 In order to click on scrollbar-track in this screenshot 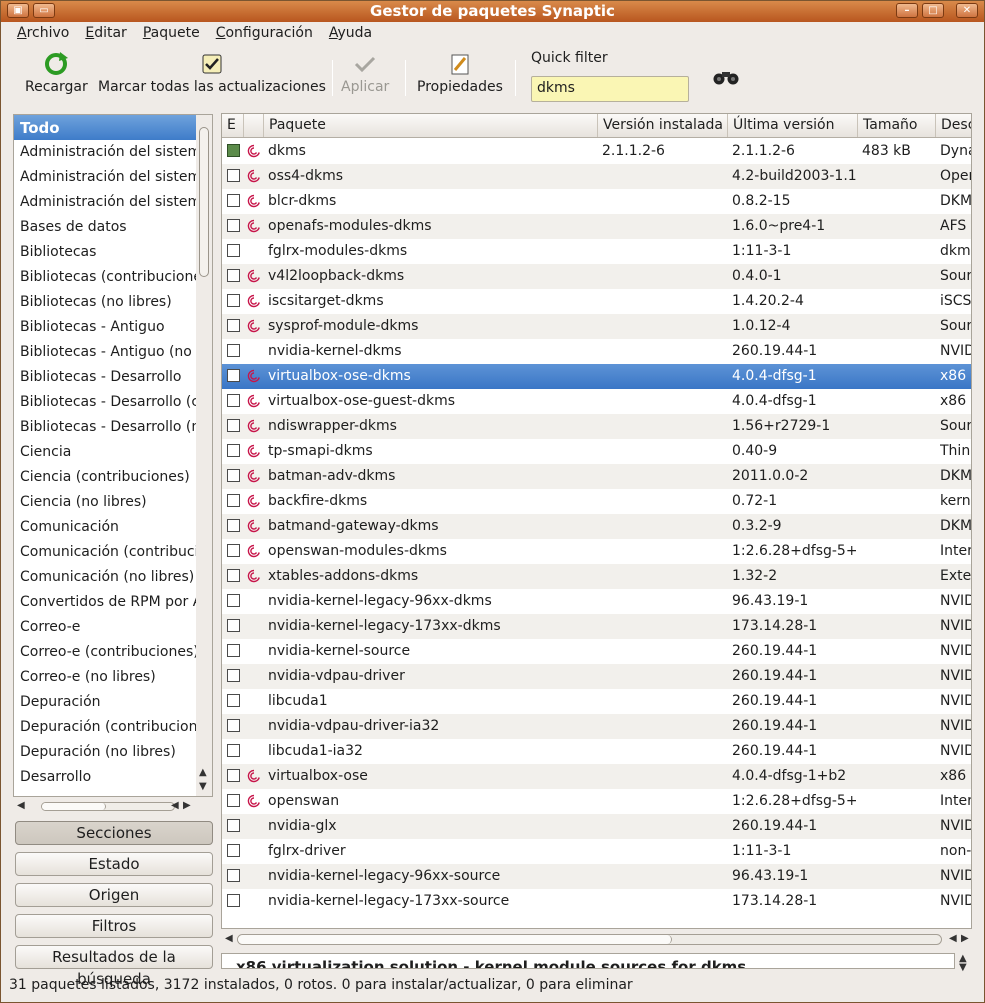, I will do `click(589, 939)`.